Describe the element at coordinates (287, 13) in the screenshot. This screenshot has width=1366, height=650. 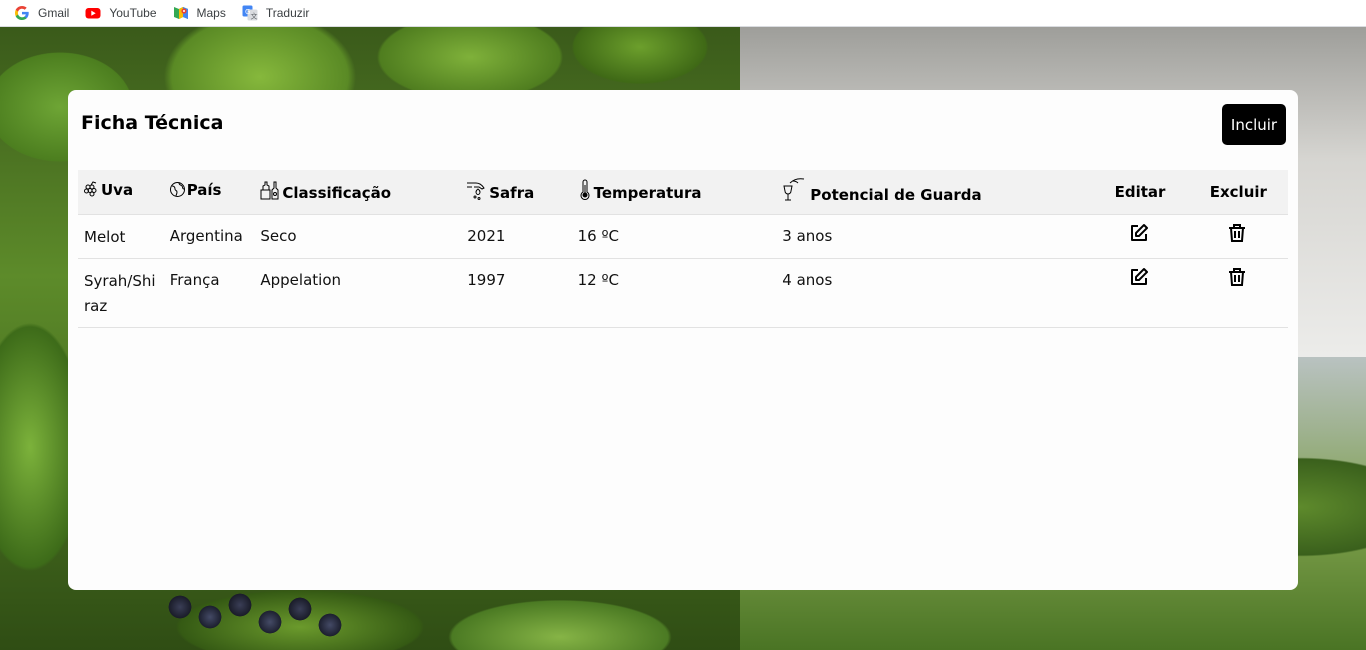
I see `bookmark-label: Traduzir` at that location.